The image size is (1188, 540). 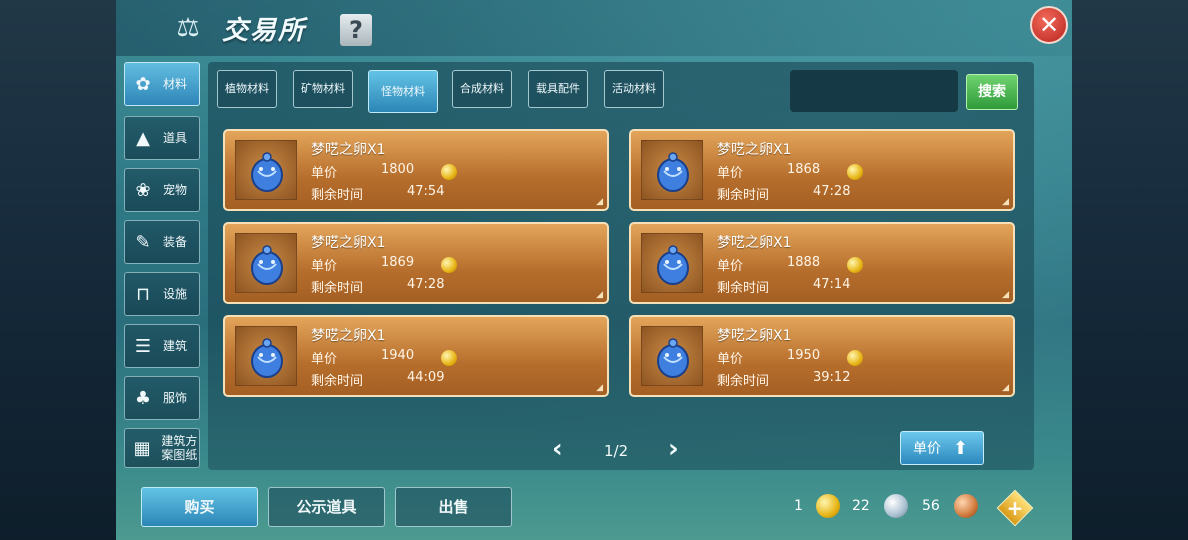 I want to click on tab-mineral-materials: 矿物材料, so click(x=323, y=89).